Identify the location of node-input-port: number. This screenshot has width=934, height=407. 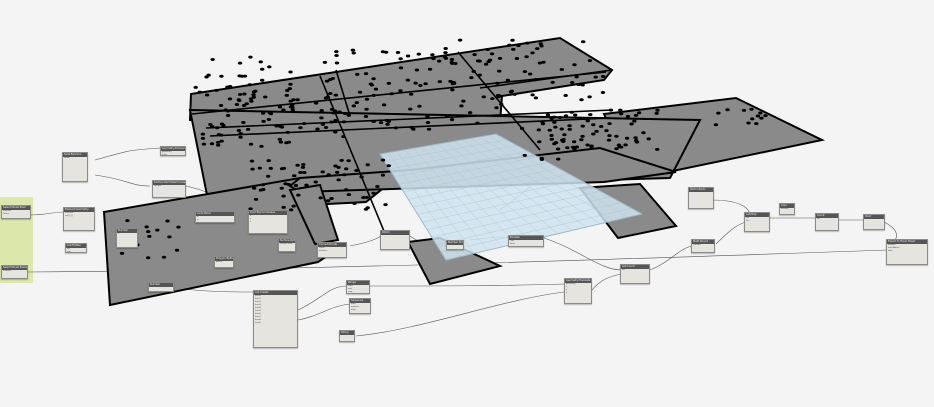
(703, 245).